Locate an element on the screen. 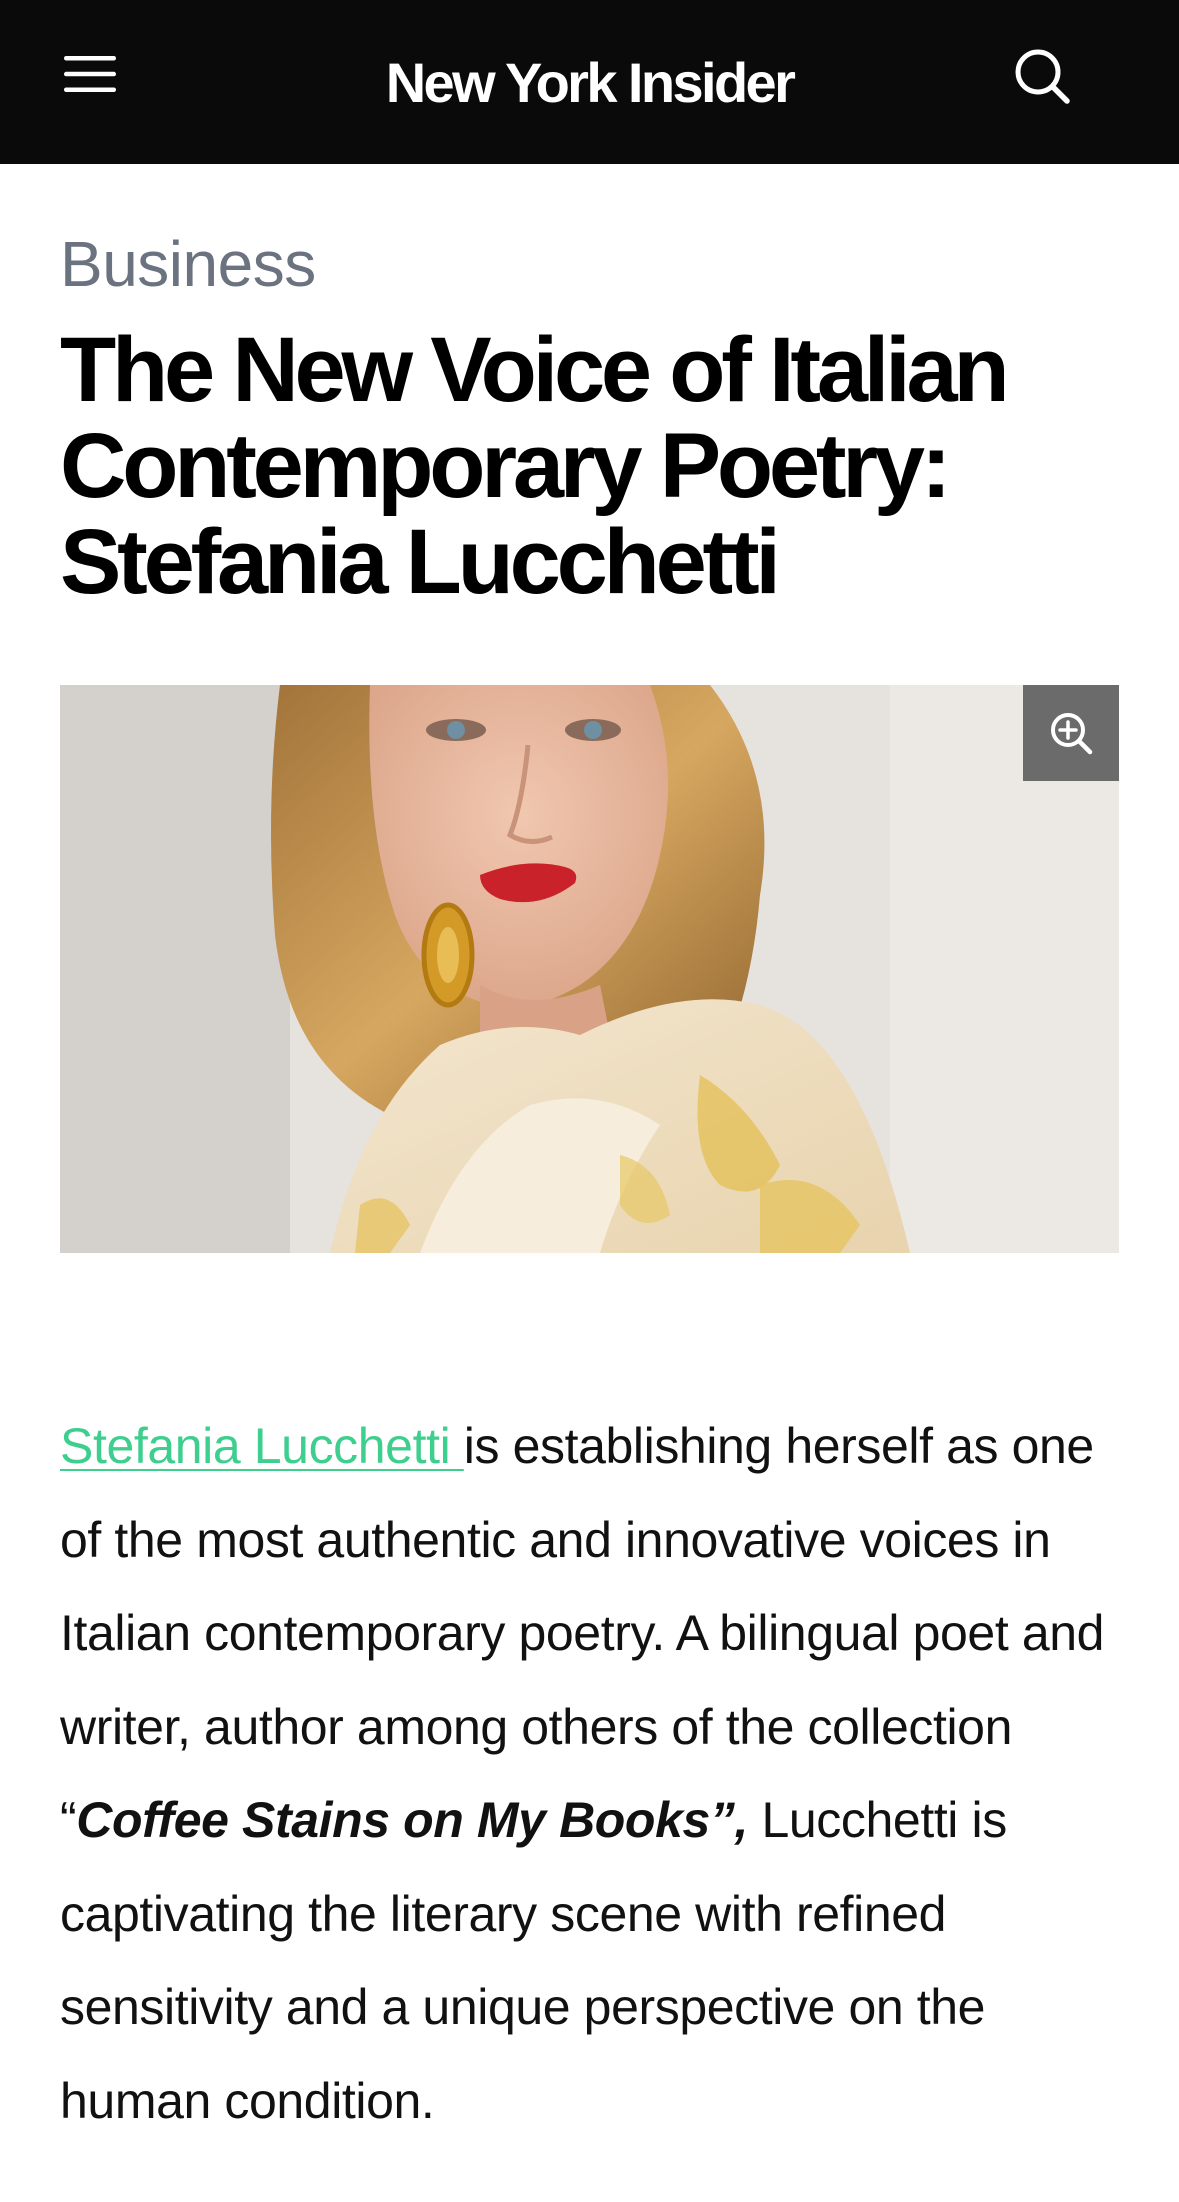 Image resolution: width=1179 pixels, height=2202 pixels. search-button is located at coordinates (1042, 76).